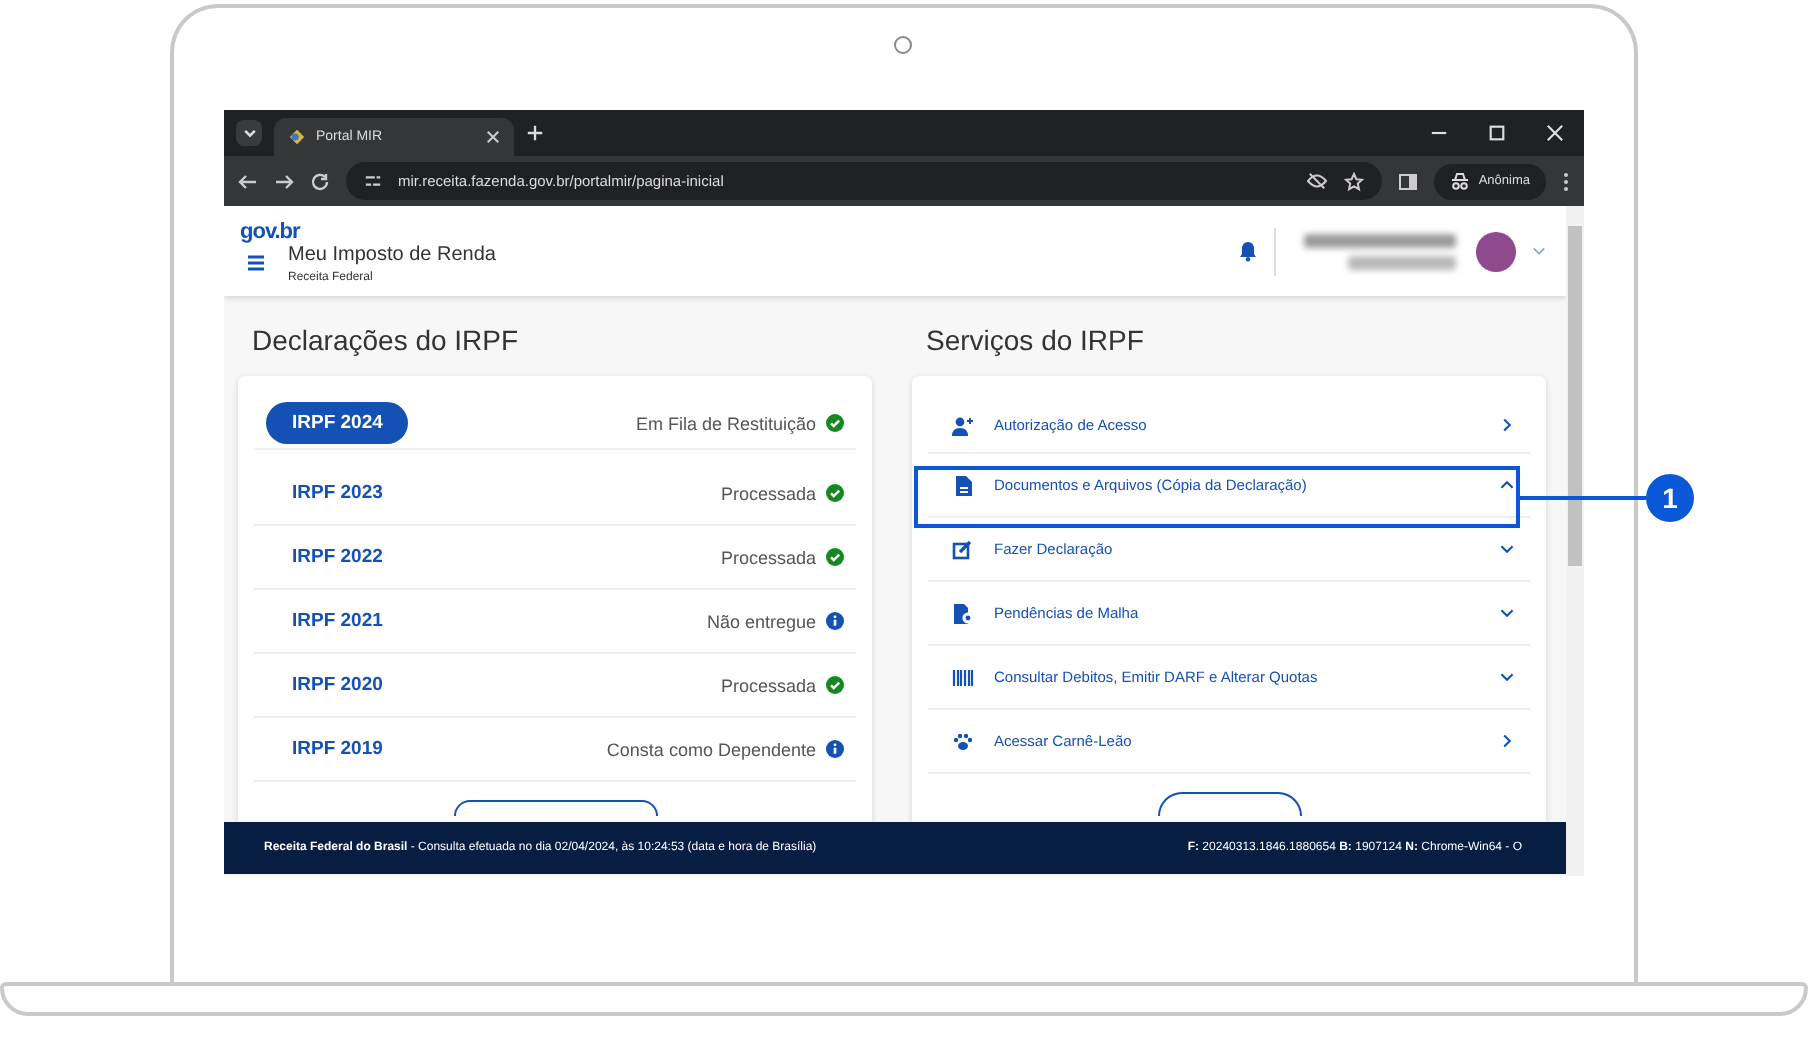  What do you see at coordinates (1670, 498) in the screenshot?
I see `callout-number: 1` at bounding box center [1670, 498].